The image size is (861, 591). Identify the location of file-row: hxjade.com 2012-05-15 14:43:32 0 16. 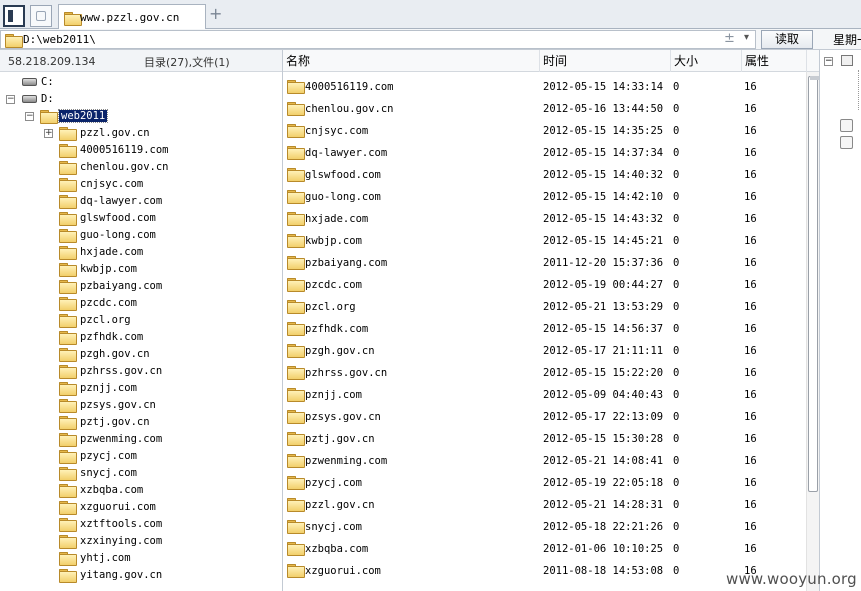
(544, 219).